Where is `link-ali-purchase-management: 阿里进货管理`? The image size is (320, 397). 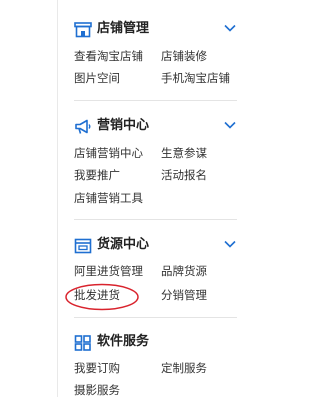
link-ali-purchase-management: 阿里进货管理 is located at coordinates (108, 271).